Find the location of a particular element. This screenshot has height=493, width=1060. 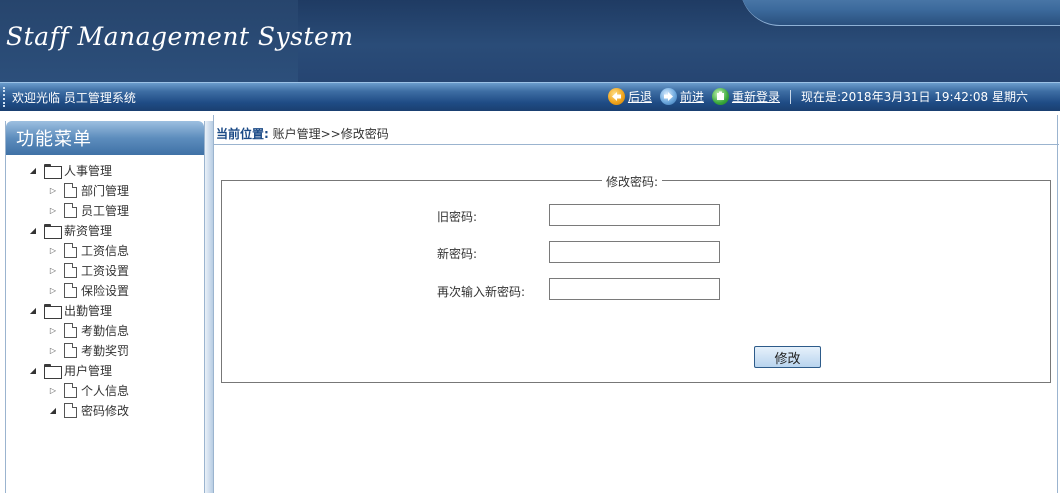

menu-item-employee: ▷ 员工管理 is located at coordinates (88, 210).